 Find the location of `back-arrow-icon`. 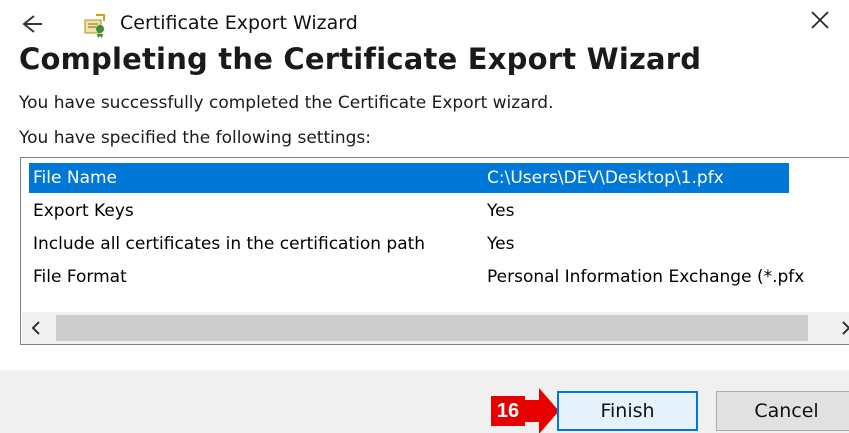

back-arrow-icon is located at coordinates (32, 24).